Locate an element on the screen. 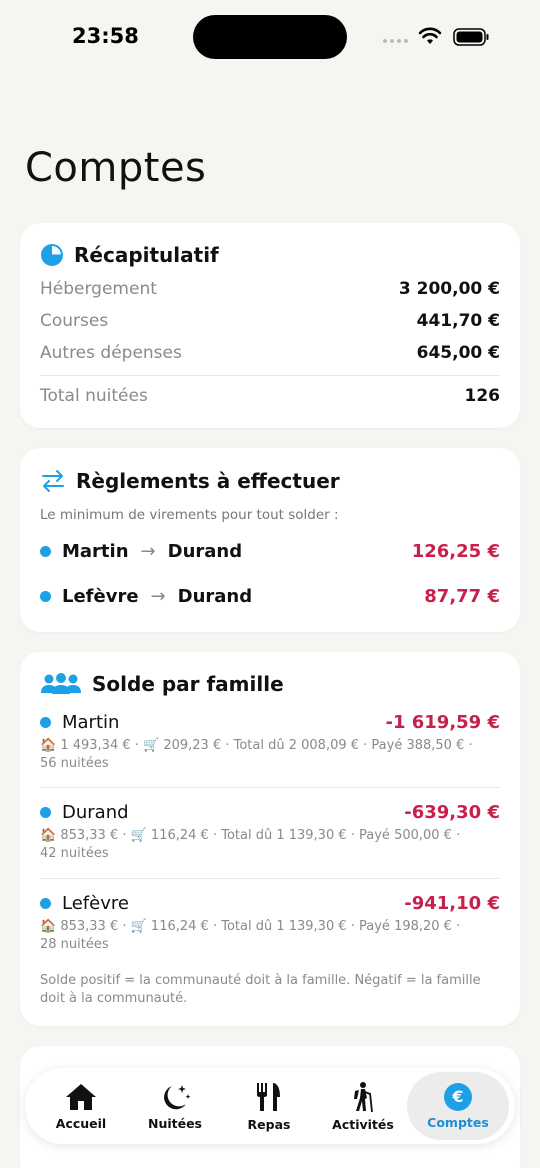  signal-icon is located at coordinates (395, 41).